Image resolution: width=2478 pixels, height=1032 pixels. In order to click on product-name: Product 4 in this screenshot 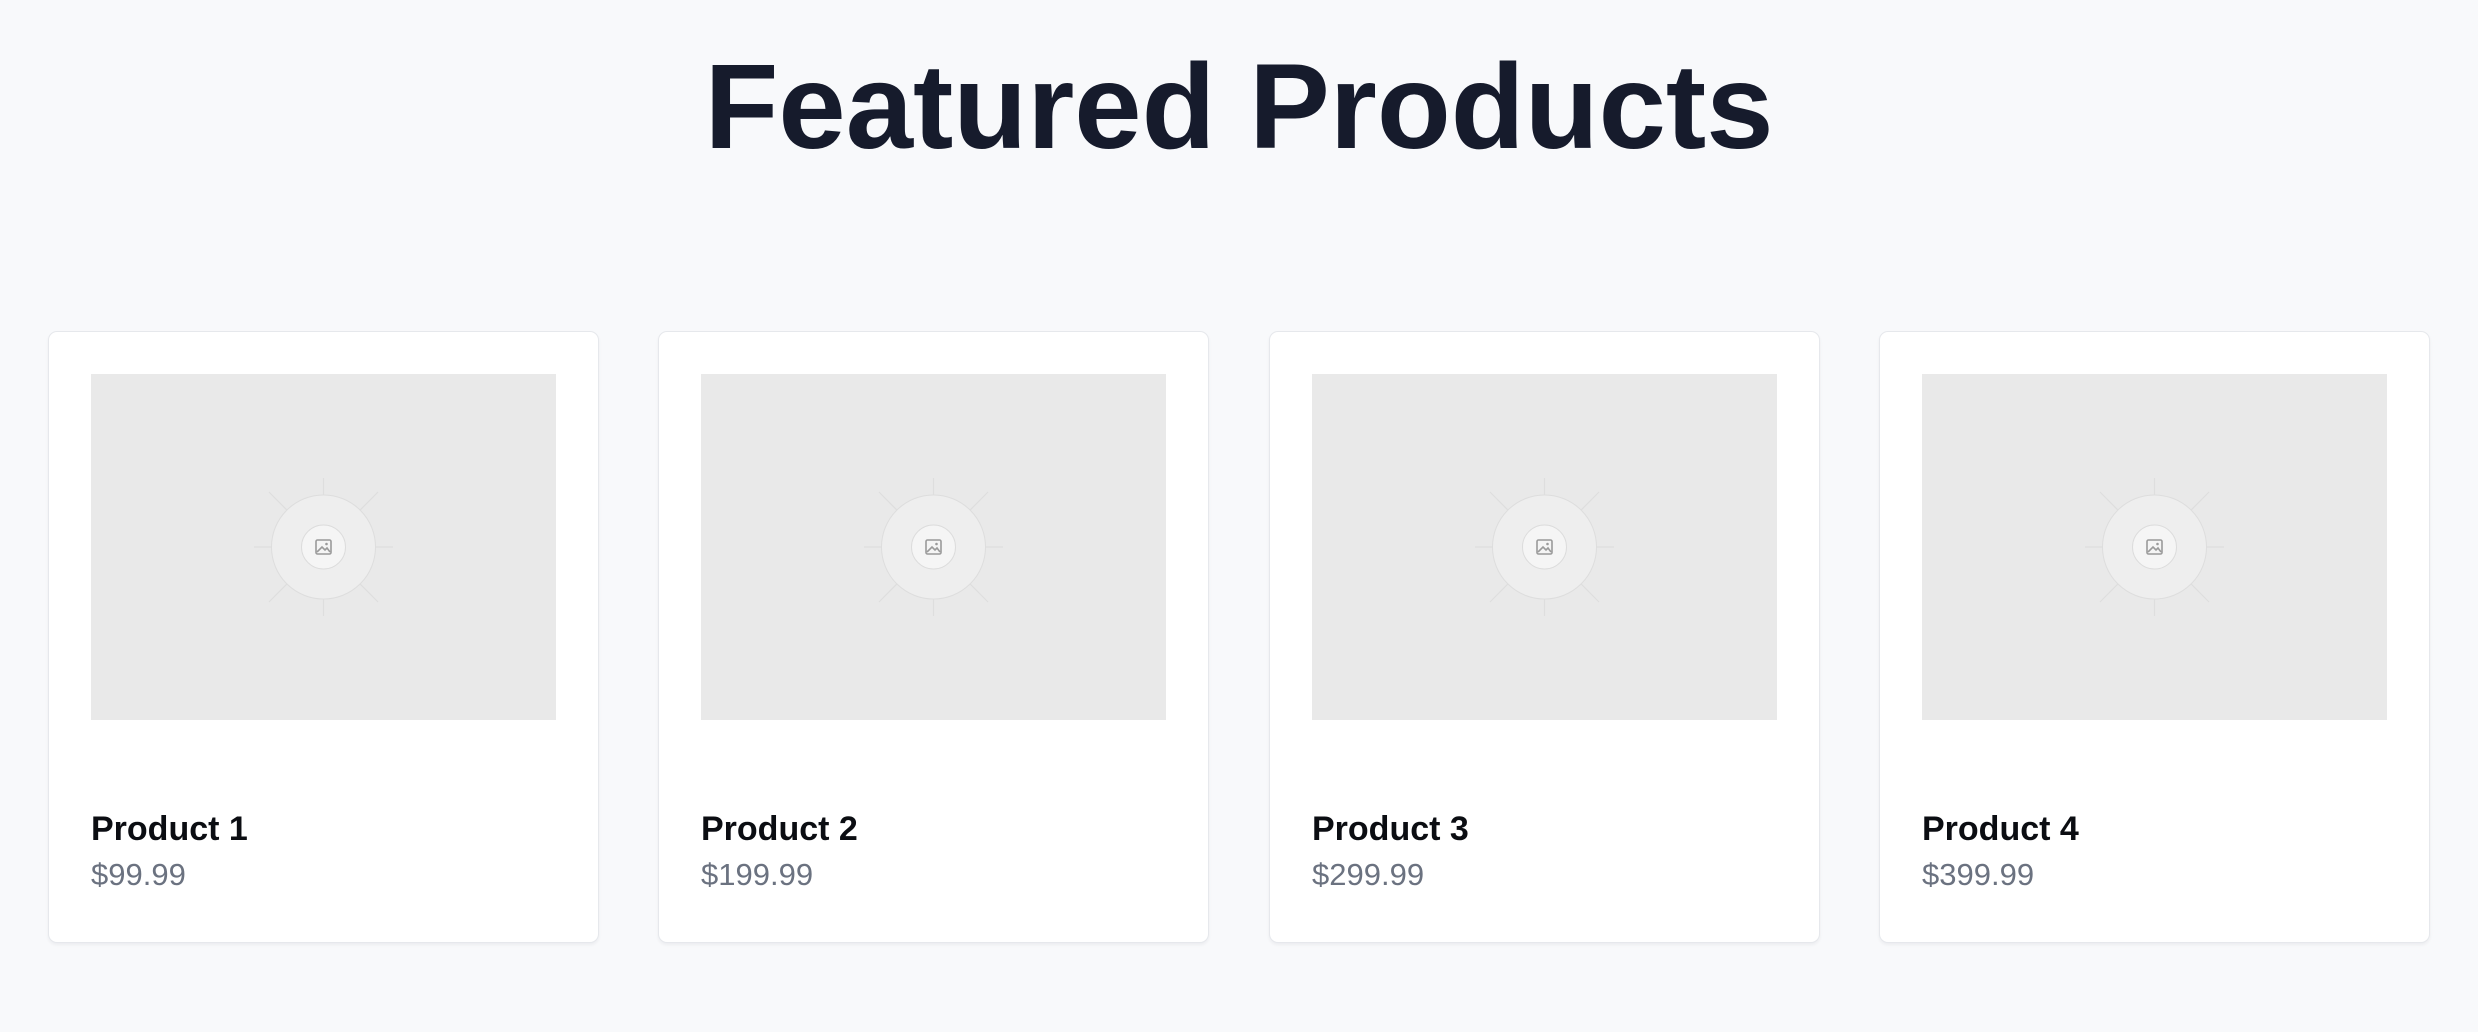, I will do `click(2000, 829)`.